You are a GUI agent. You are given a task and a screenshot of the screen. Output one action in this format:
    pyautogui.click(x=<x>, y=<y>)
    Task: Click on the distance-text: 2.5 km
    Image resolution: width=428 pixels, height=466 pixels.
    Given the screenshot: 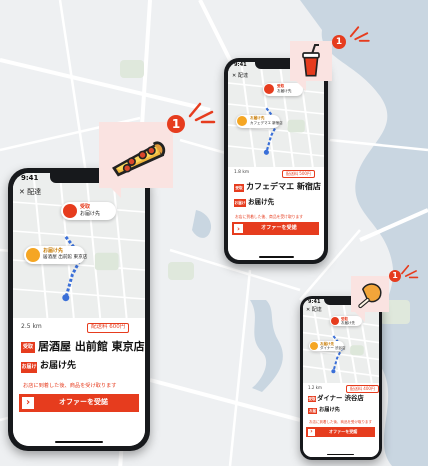 What is the action you would take?
    pyautogui.click(x=31, y=326)
    